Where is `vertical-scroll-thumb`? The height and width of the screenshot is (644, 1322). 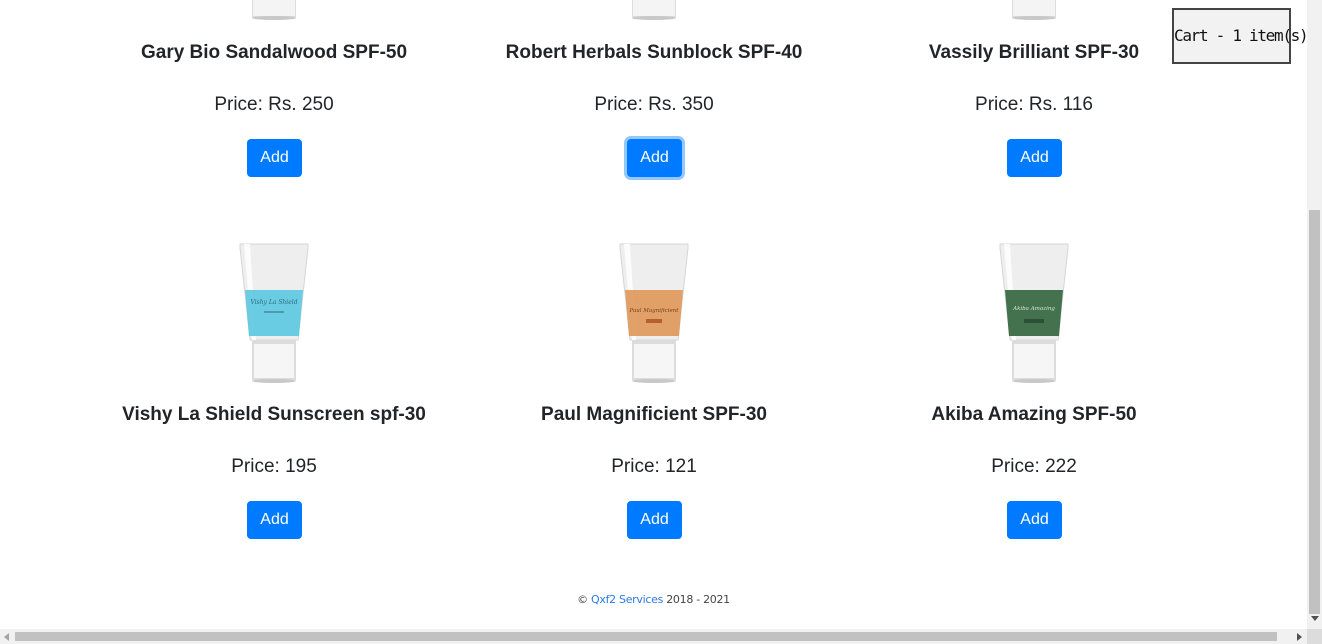
vertical-scroll-thumb is located at coordinates (1314, 412).